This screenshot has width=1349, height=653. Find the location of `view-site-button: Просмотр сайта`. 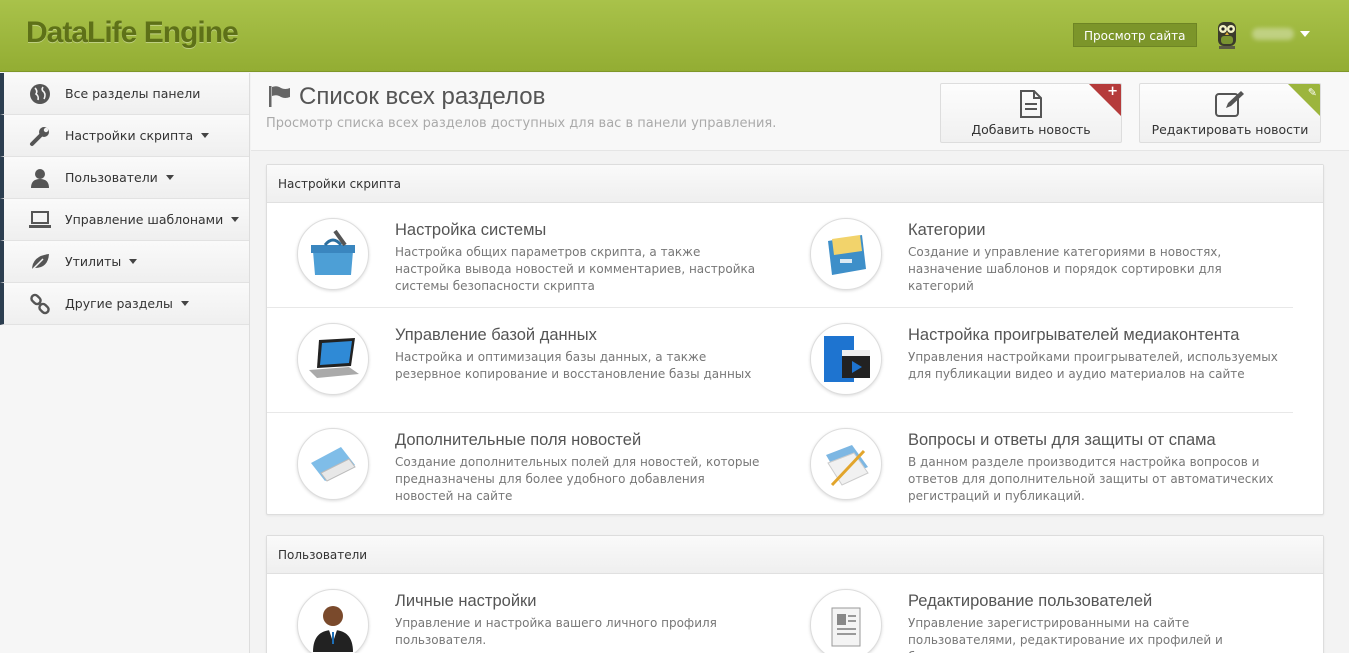

view-site-button: Просмотр сайта is located at coordinates (1135, 35).